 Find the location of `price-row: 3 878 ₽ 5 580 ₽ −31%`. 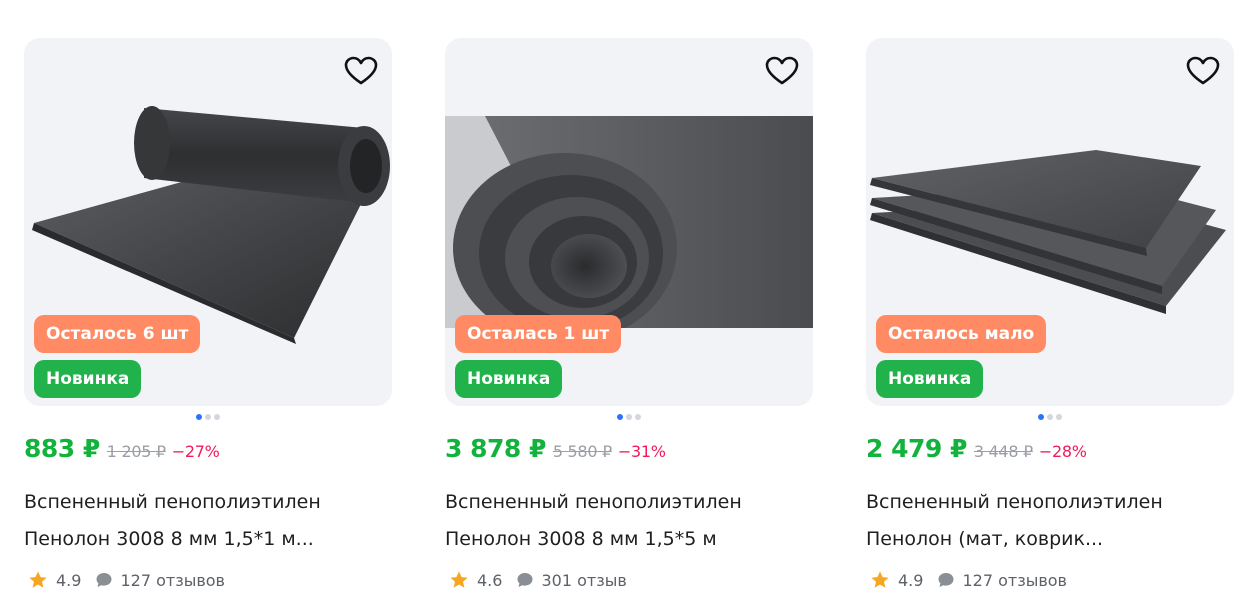

price-row: 3 878 ₽ 5 580 ₽ −31% is located at coordinates (629, 451).